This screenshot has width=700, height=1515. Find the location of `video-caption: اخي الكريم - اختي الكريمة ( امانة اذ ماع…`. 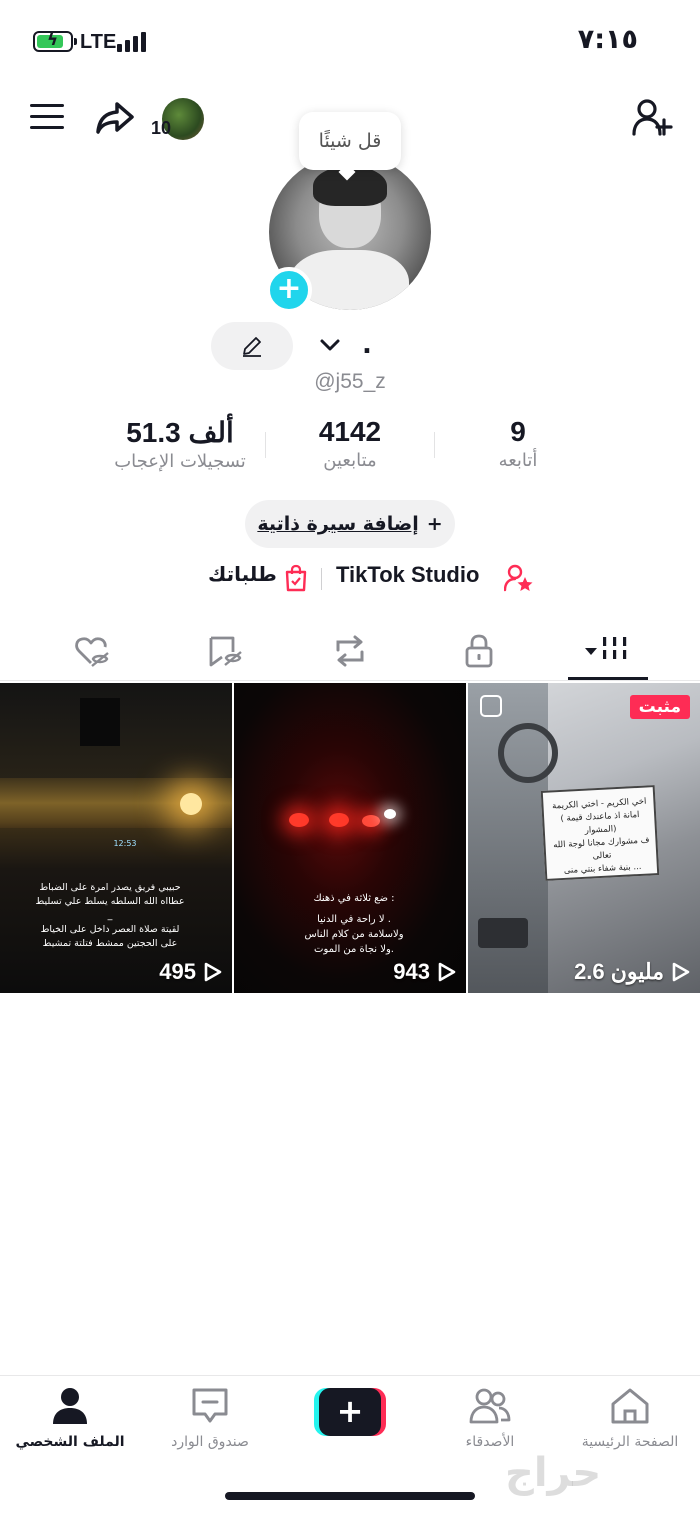

video-caption: اخي الكريم - اختي الكريمة ( امانة اذ ماع… is located at coordinates (601, 837).